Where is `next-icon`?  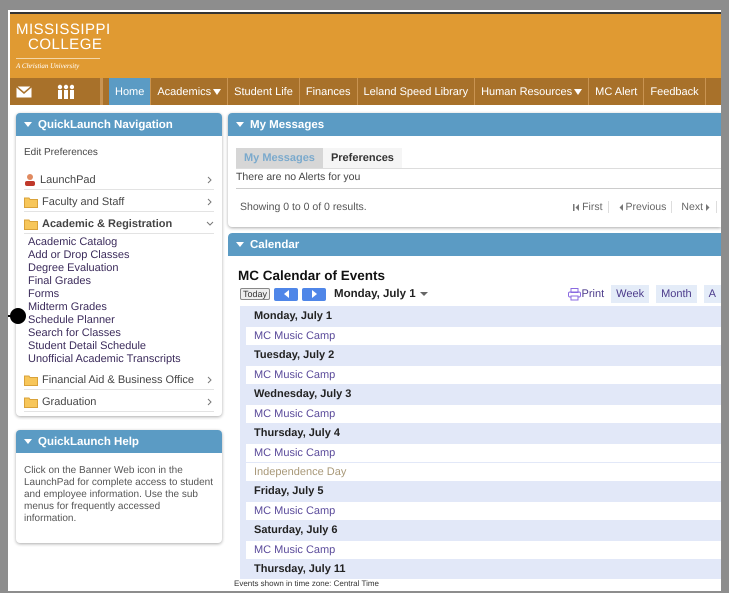
next-icon is located at coordinates (708, 207).